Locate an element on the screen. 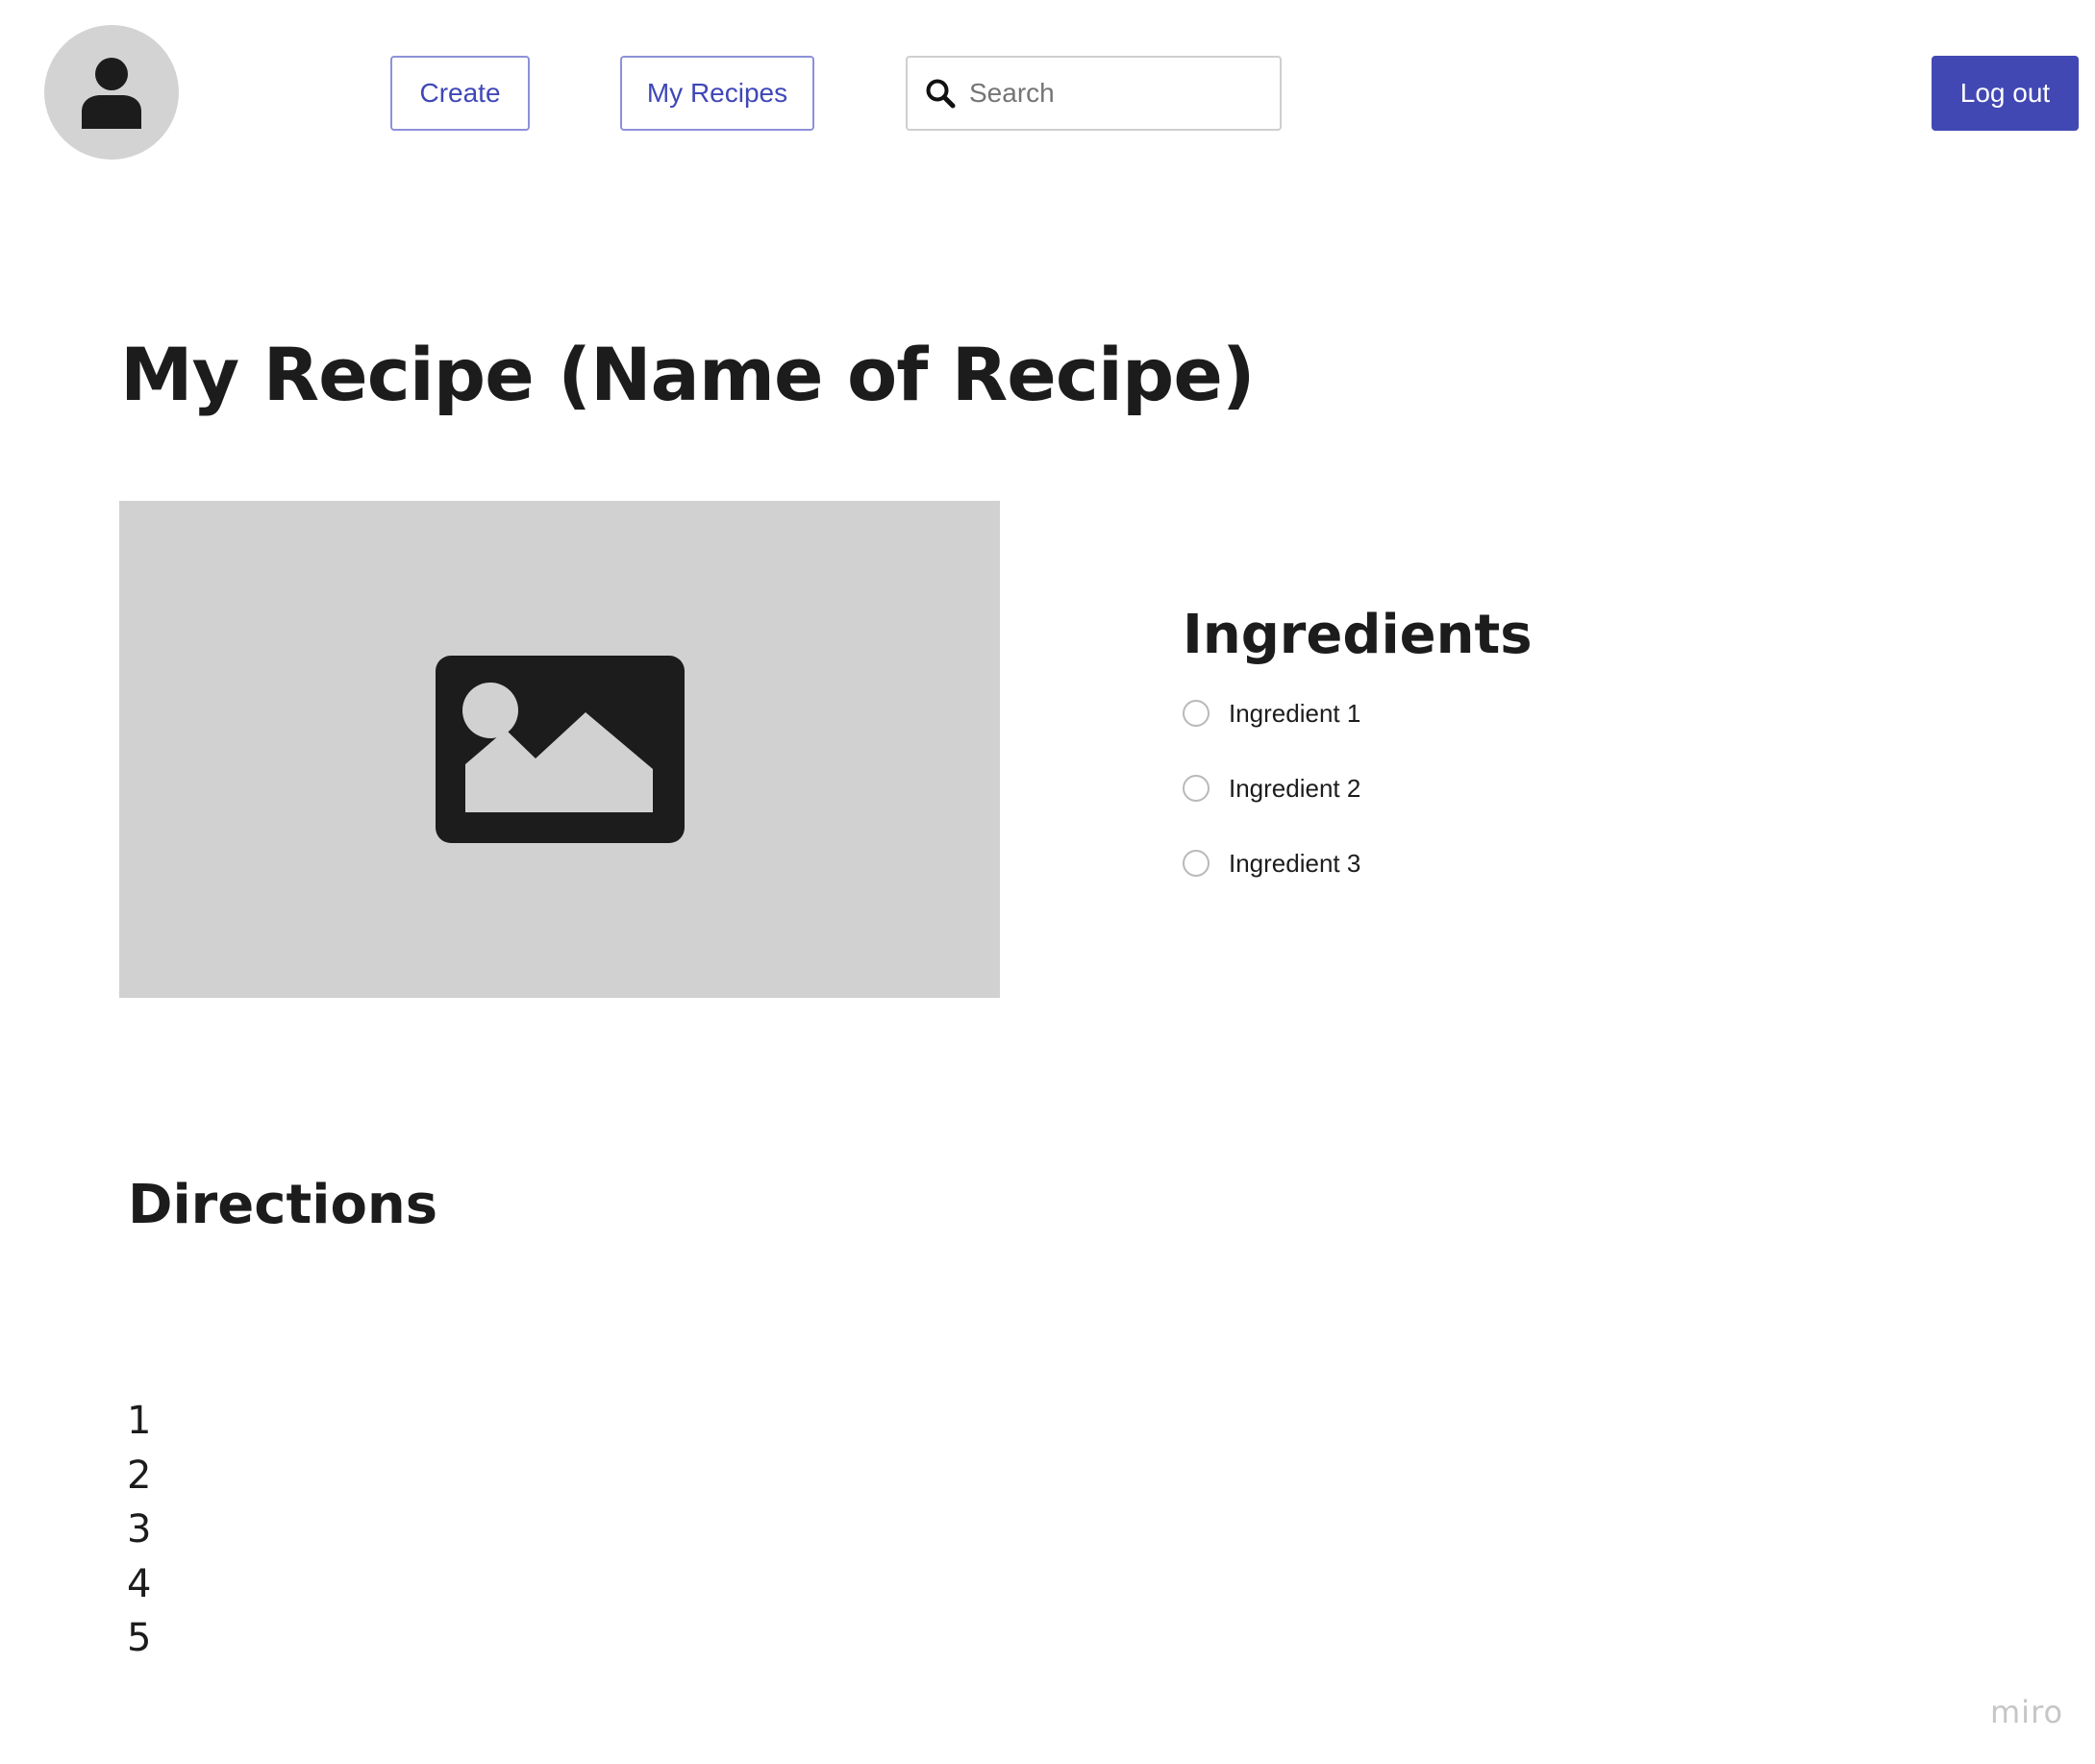 This screenshot has width=2095, height=1764. search-box is located at coordinates (1094, 93).